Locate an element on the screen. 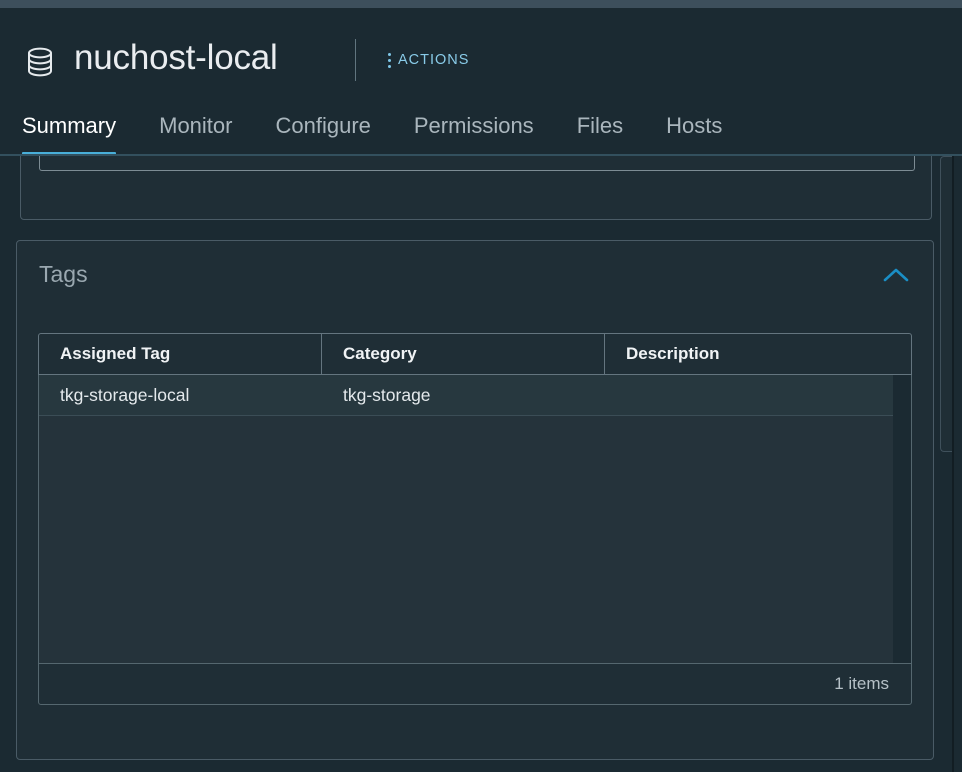  right-rail is located at coordinates (958, 464).